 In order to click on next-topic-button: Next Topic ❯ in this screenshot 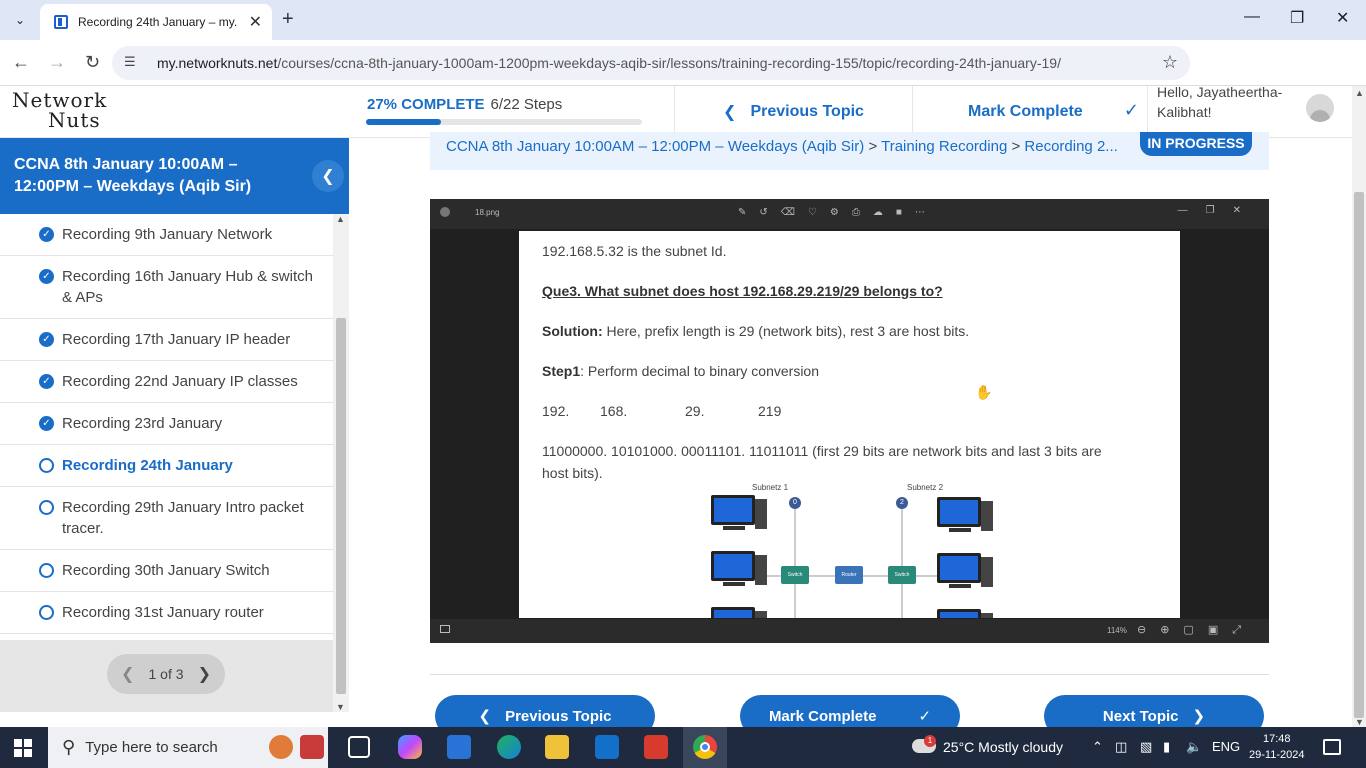, I will do `click(1154, 711)`.